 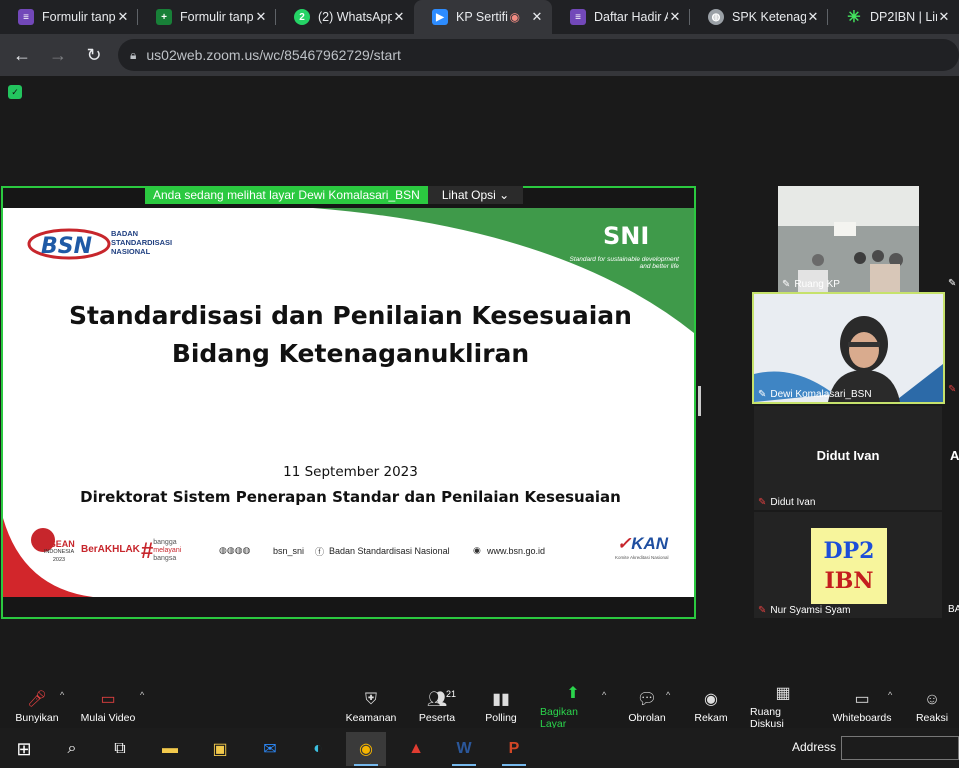 I want to click on participants-count: 21, so click(x=451, y=694).